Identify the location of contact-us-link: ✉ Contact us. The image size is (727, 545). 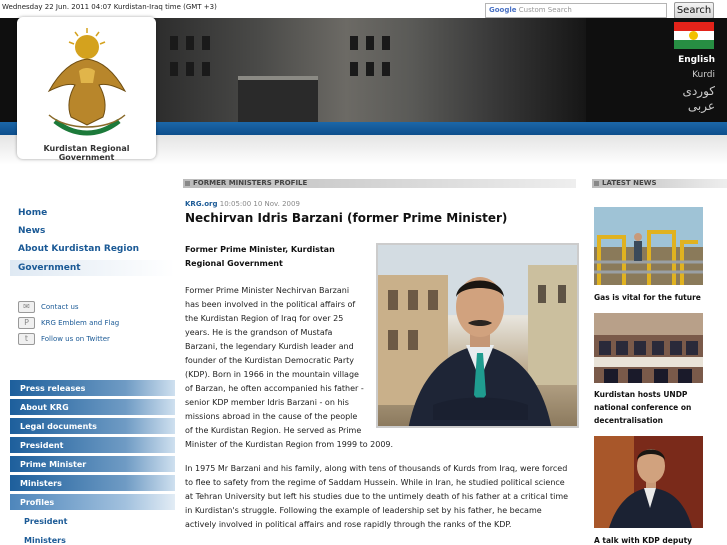
(48, 307).